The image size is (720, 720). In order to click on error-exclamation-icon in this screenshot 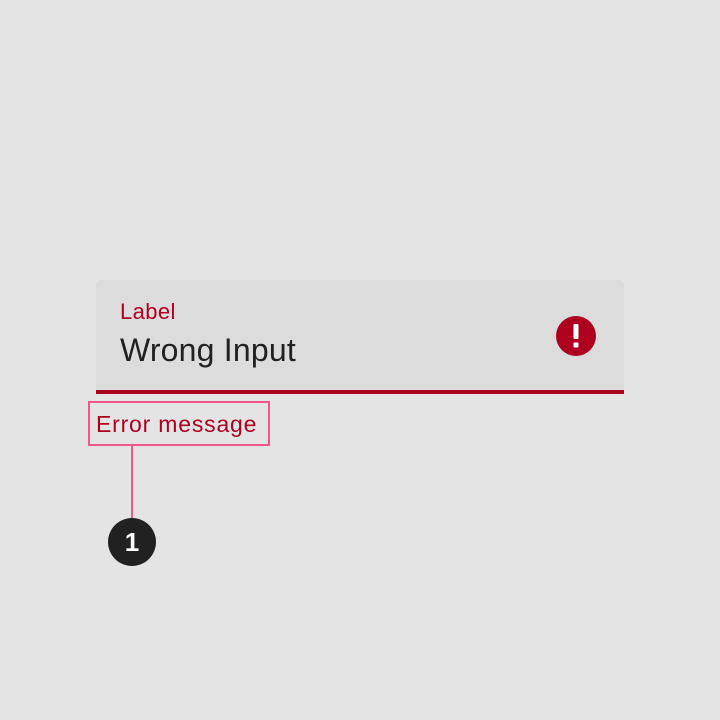, I will do `click(576, 336)`.